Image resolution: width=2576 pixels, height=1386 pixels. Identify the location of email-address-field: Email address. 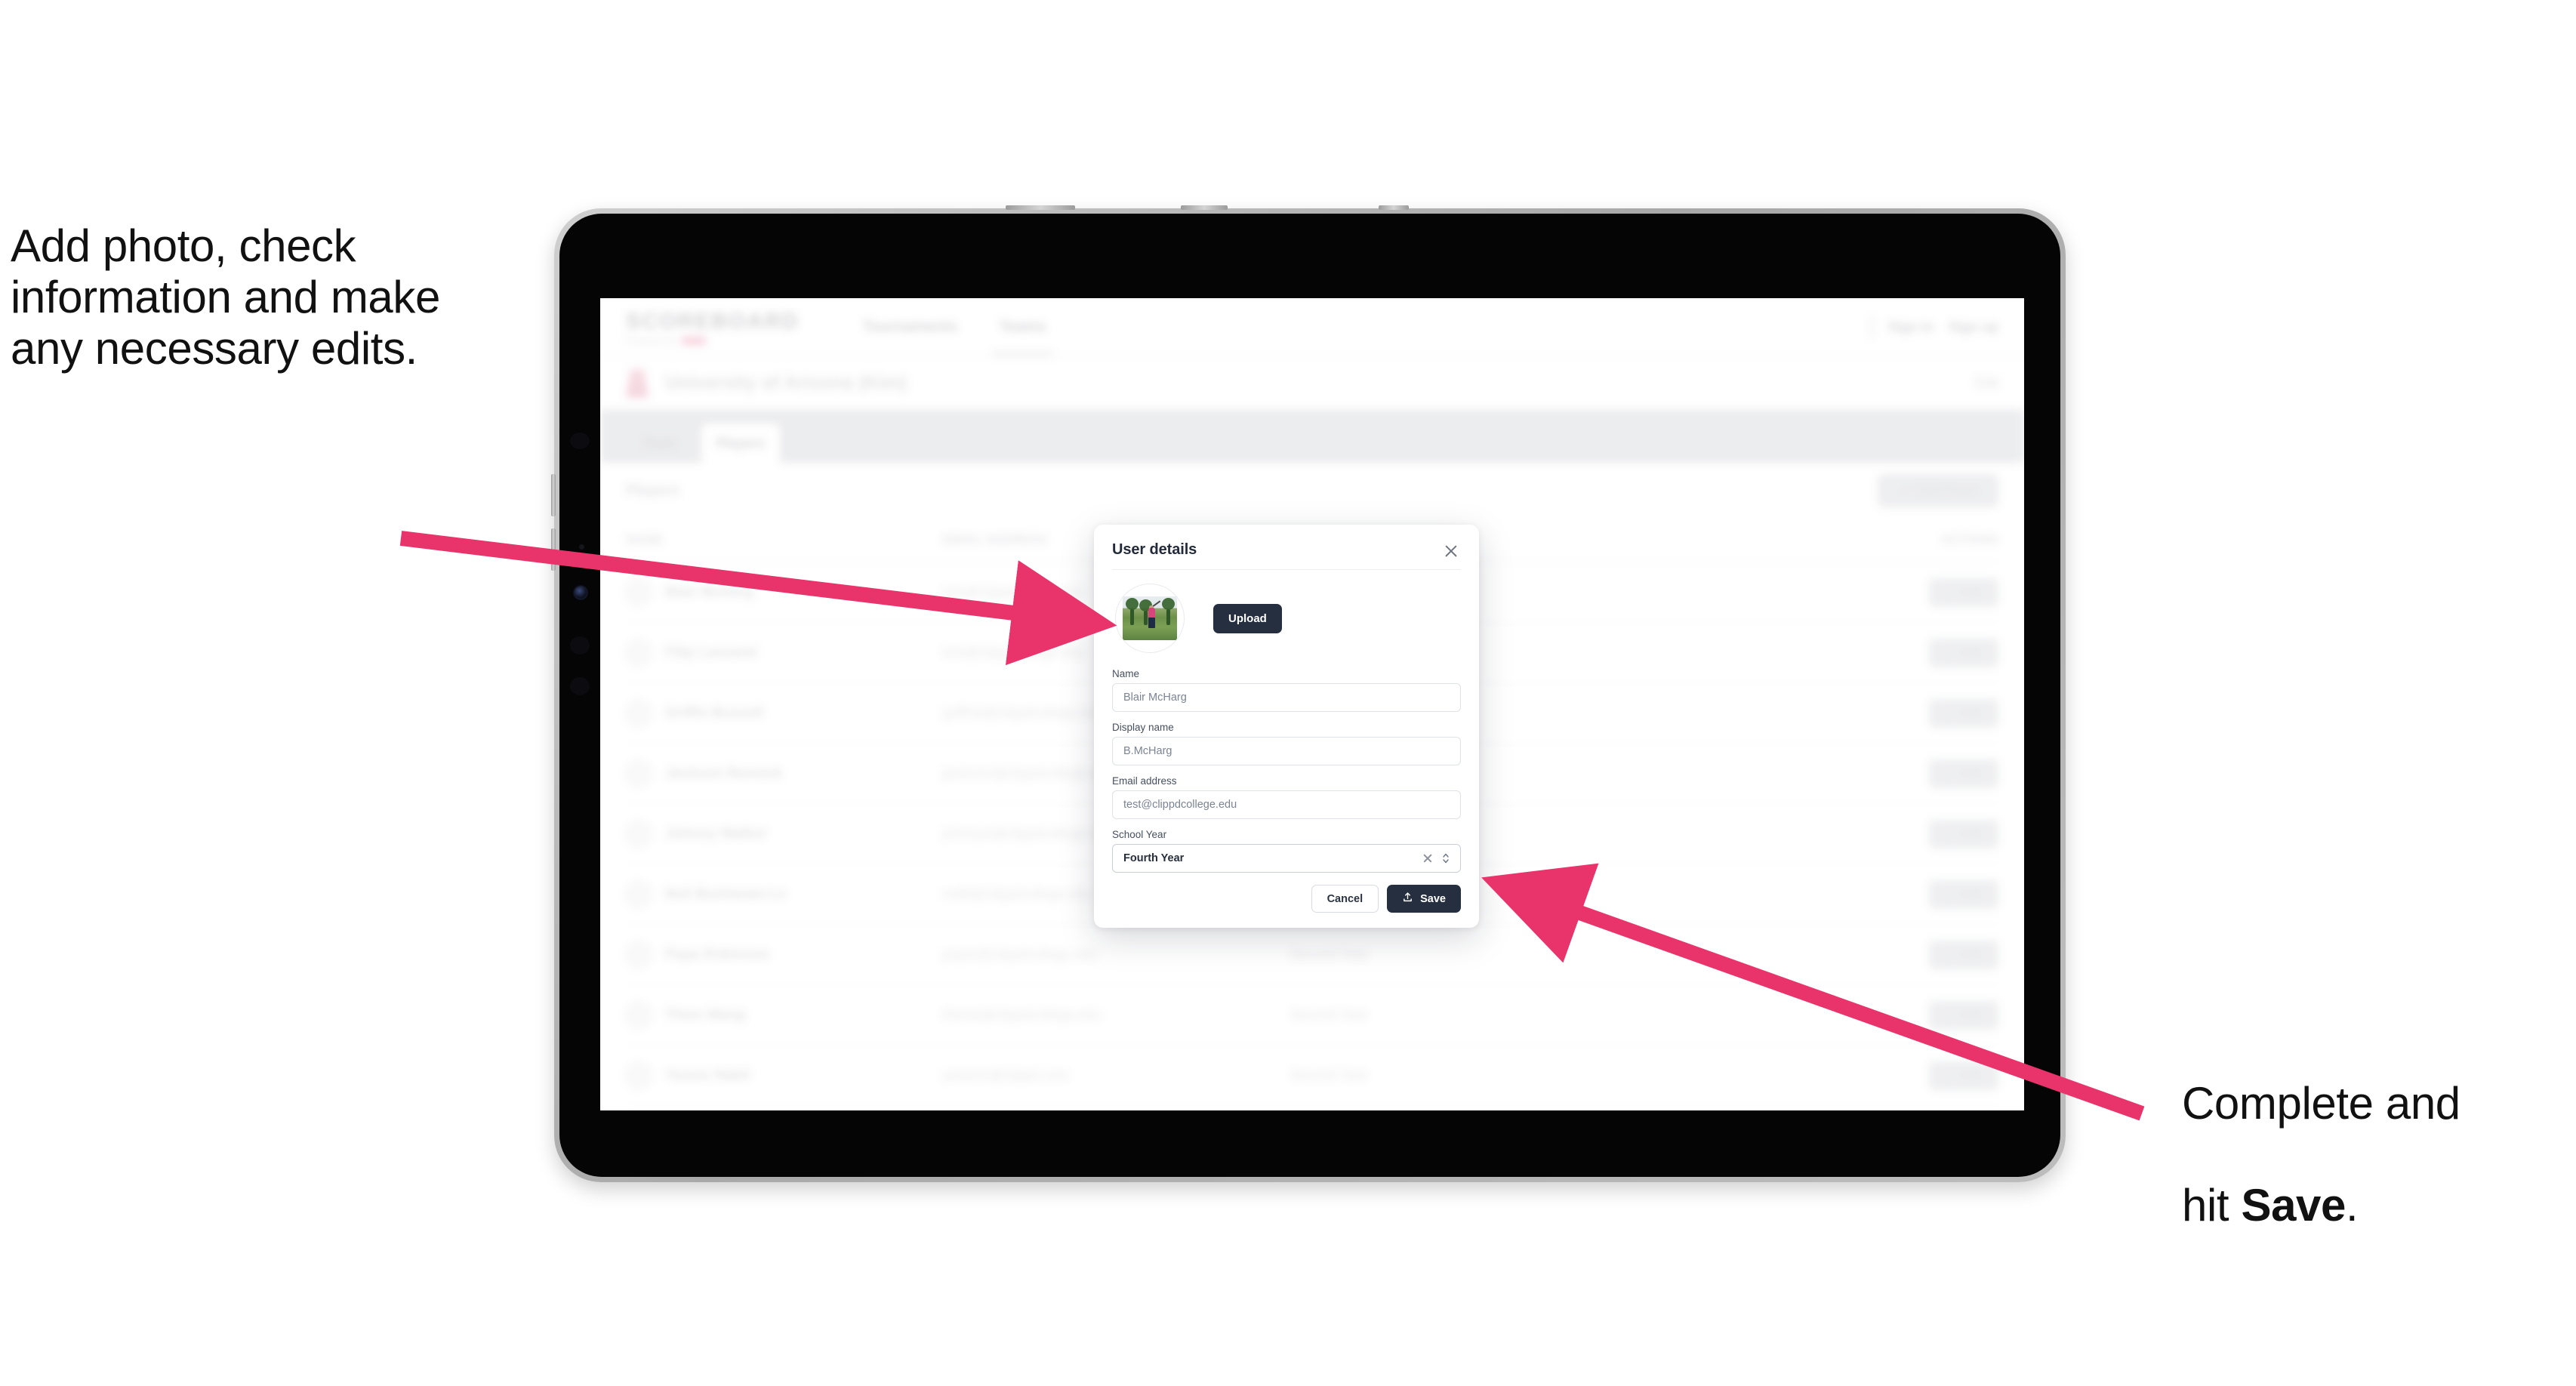
(1286, 797).